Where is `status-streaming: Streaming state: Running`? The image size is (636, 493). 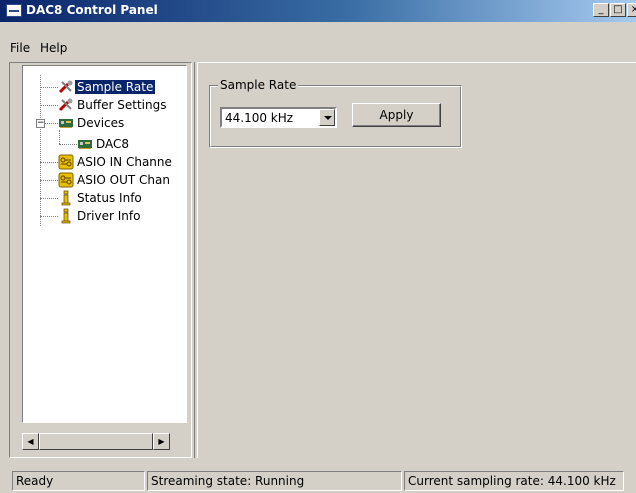
status-streaming: Streaming state: Running is located at coordinates (274, 481).